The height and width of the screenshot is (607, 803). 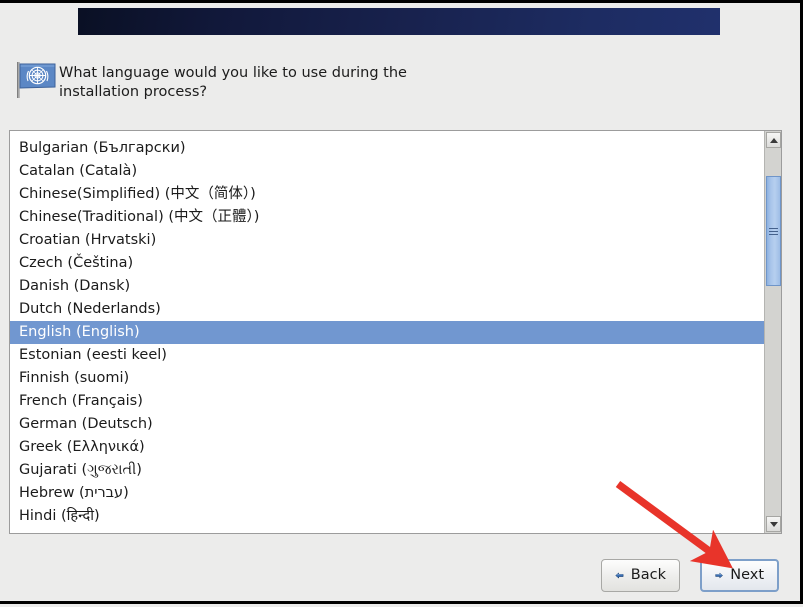 What do you see at coordinates (387, 401) in the screenshot?
I see `list-item: French (Français)` at bounding box center [387, 401].